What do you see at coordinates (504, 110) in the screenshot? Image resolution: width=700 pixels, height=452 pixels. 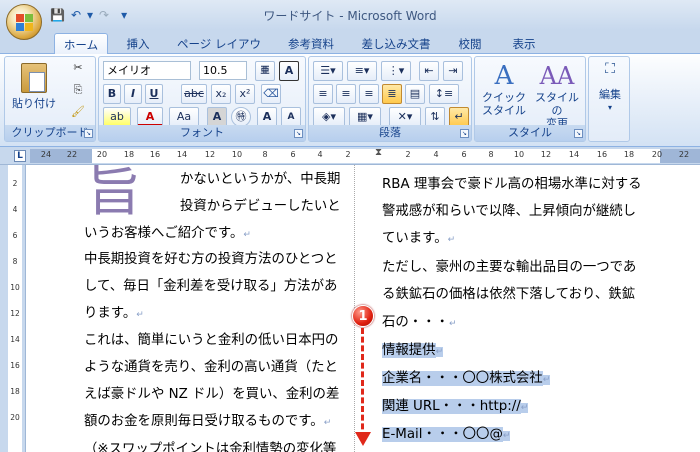 I see `quick-styles-label-2: スタイル` at bounding box center [504, 110].